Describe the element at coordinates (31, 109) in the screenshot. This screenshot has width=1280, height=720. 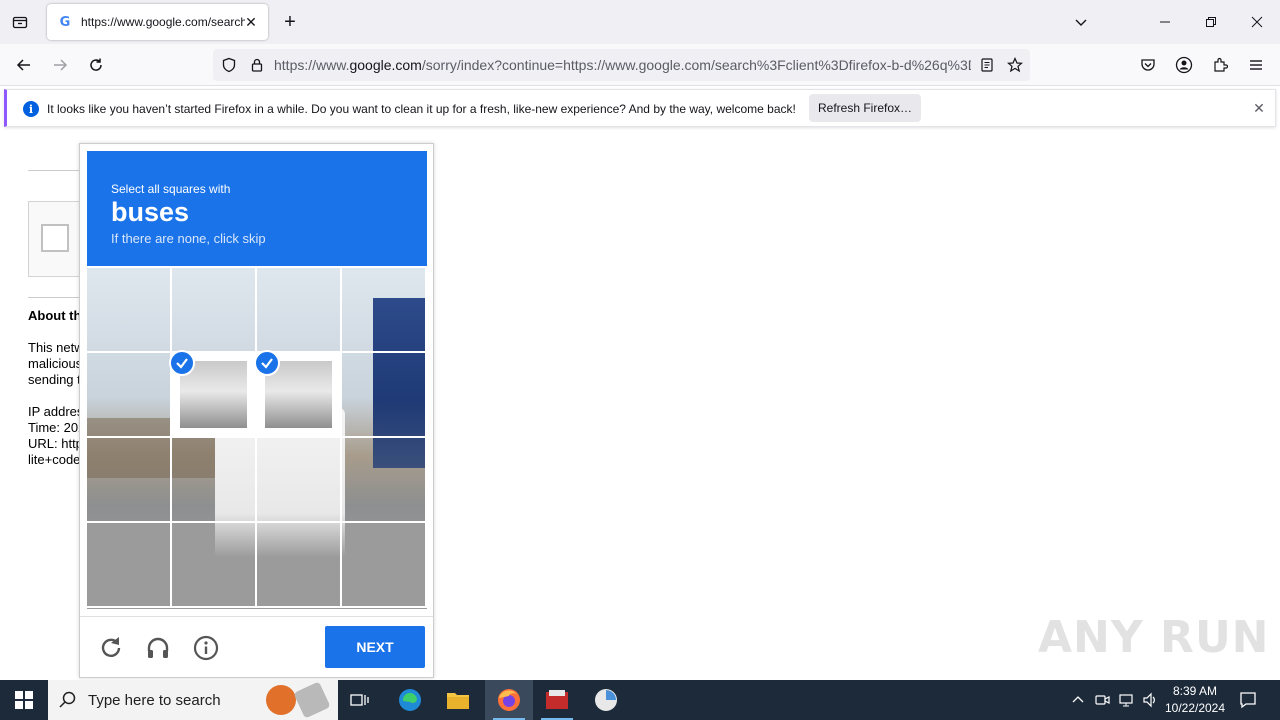
I see `info-icon: i` at that location.